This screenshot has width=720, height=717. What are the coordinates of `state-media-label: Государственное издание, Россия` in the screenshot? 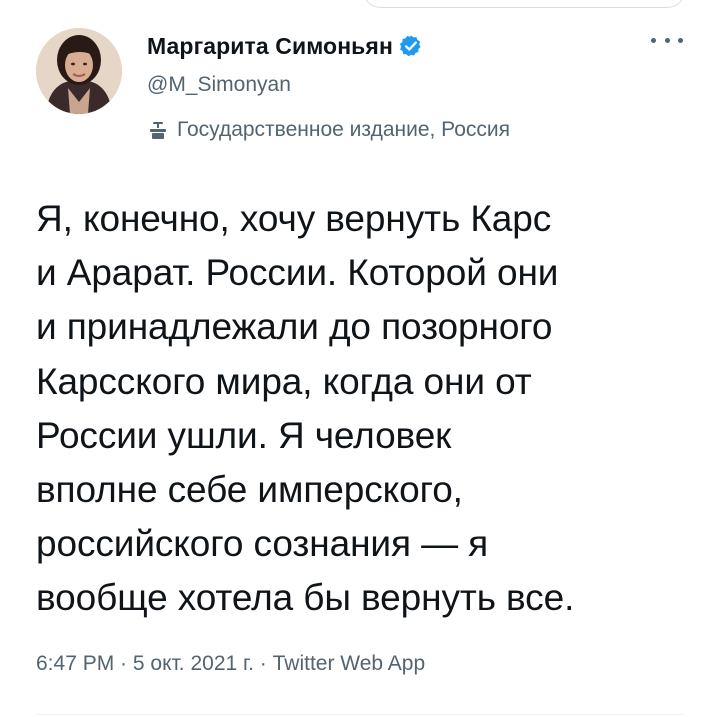 It's located at (328, 130).